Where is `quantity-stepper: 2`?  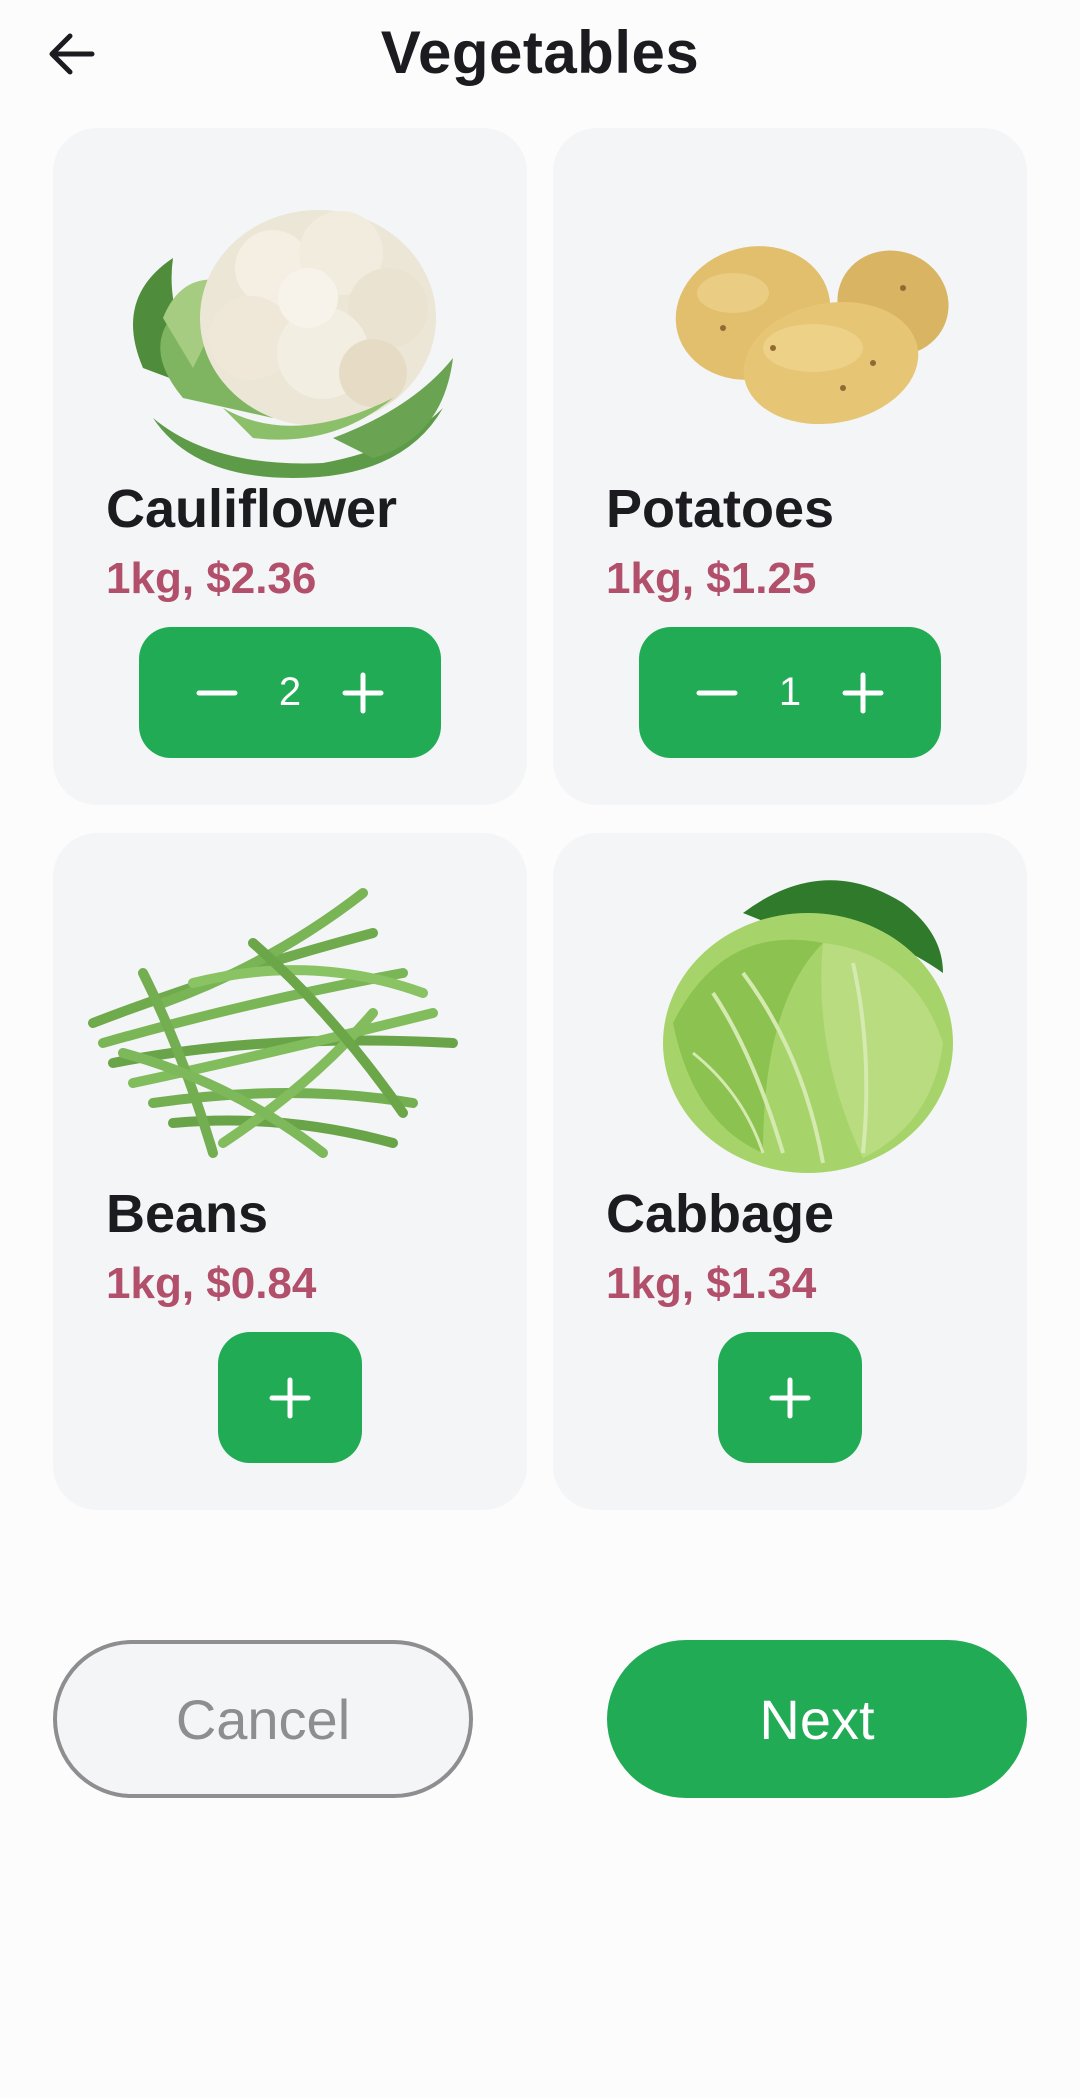 quantity-stepper: 2 is located at coordinates (290, 692).